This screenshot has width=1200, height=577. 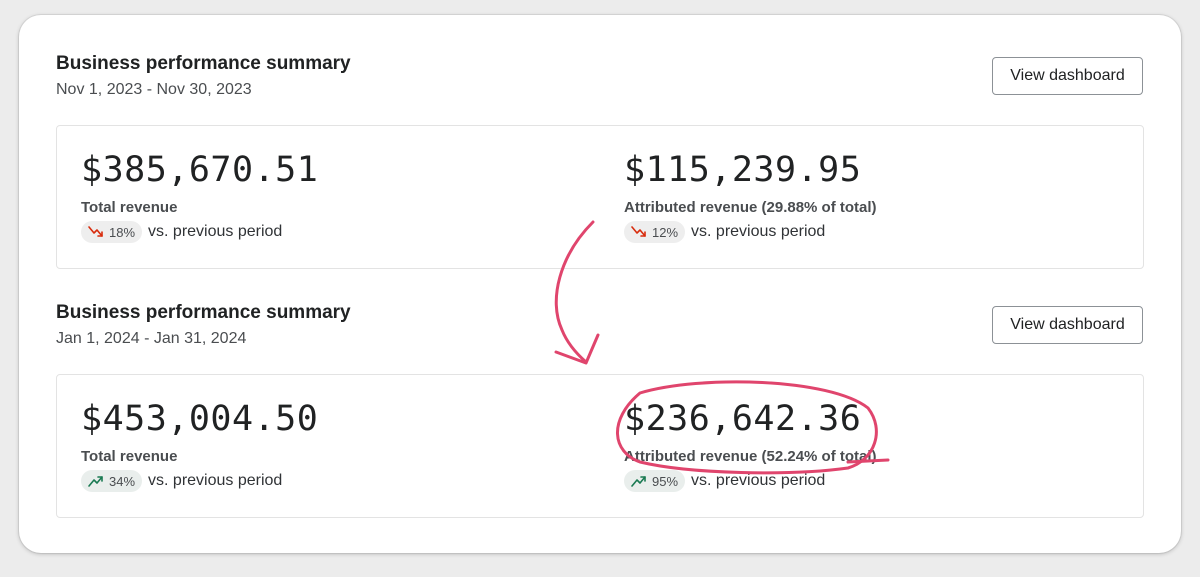 I want to click on change-percent: 18%, so click(x=122, y=232).